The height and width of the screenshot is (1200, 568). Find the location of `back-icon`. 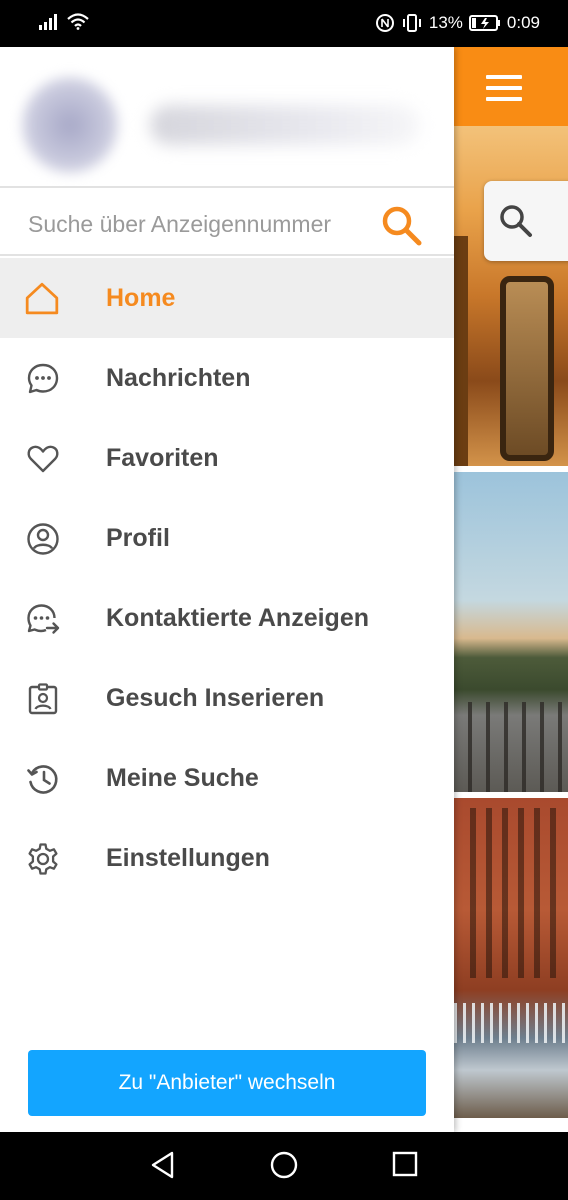

back-icon is located at coordinates (163, 1165).